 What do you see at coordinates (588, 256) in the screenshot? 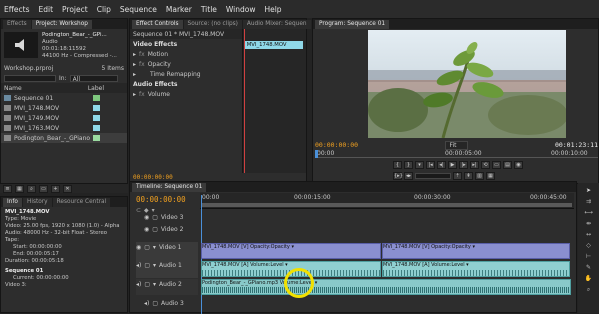
I see `slip-tool-icon: ⊢` at bounding box center [588, 256].